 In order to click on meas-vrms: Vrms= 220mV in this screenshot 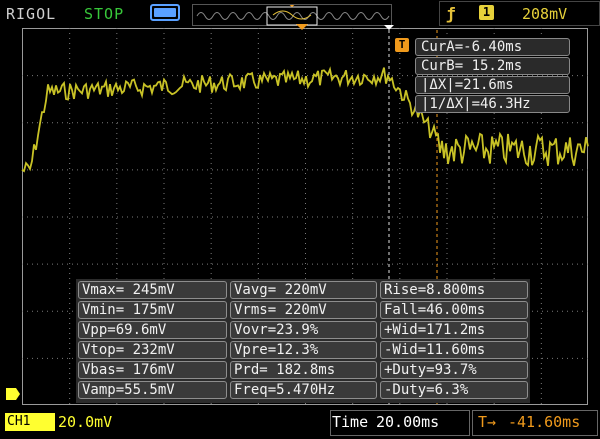, I will do `click(303, 310)`.